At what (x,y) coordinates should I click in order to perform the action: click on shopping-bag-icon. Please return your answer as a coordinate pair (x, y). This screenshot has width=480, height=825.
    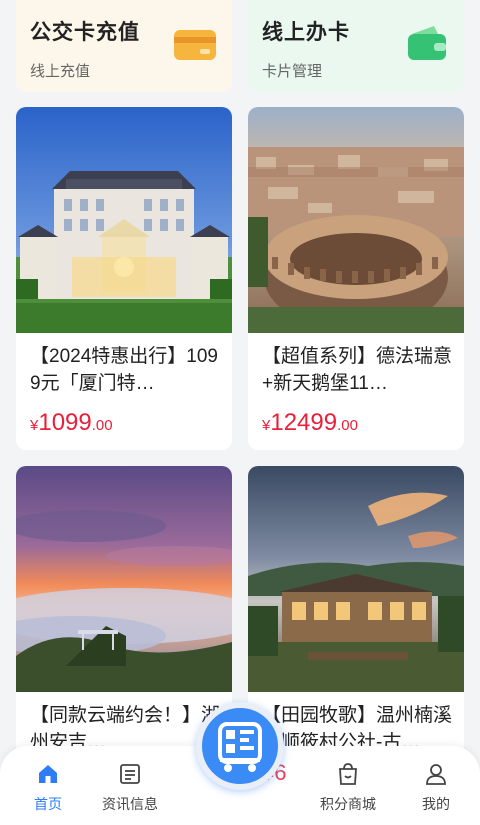
    Looking at the image, I should click on (348, 774).